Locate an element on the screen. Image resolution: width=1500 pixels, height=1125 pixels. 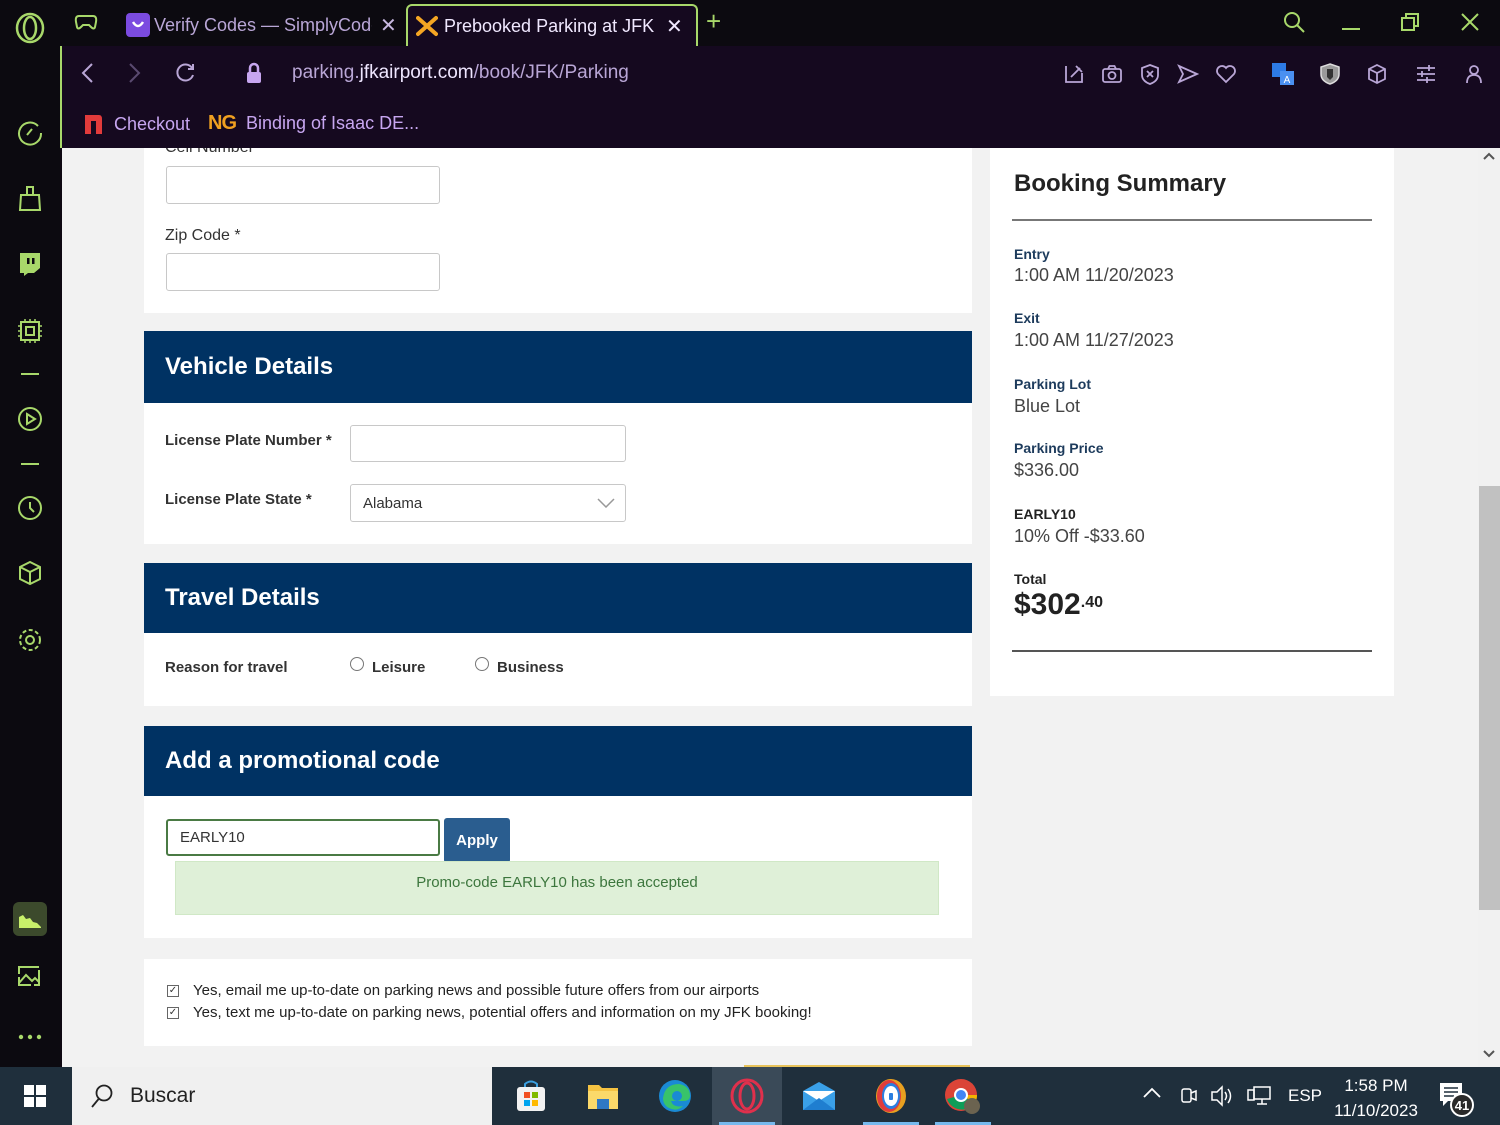
mail-app is located at coordinates (819, 1096).